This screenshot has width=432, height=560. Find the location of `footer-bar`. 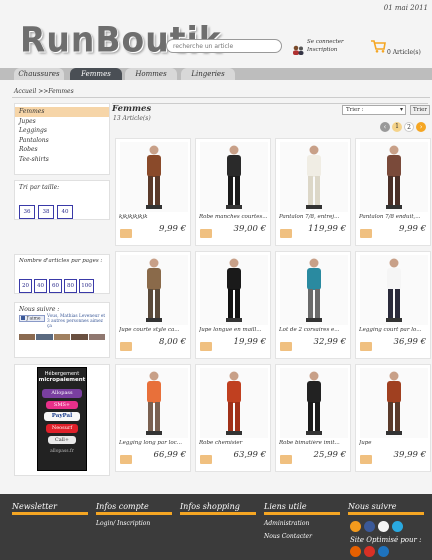

footer-bar is located at coordinates (218, 513).